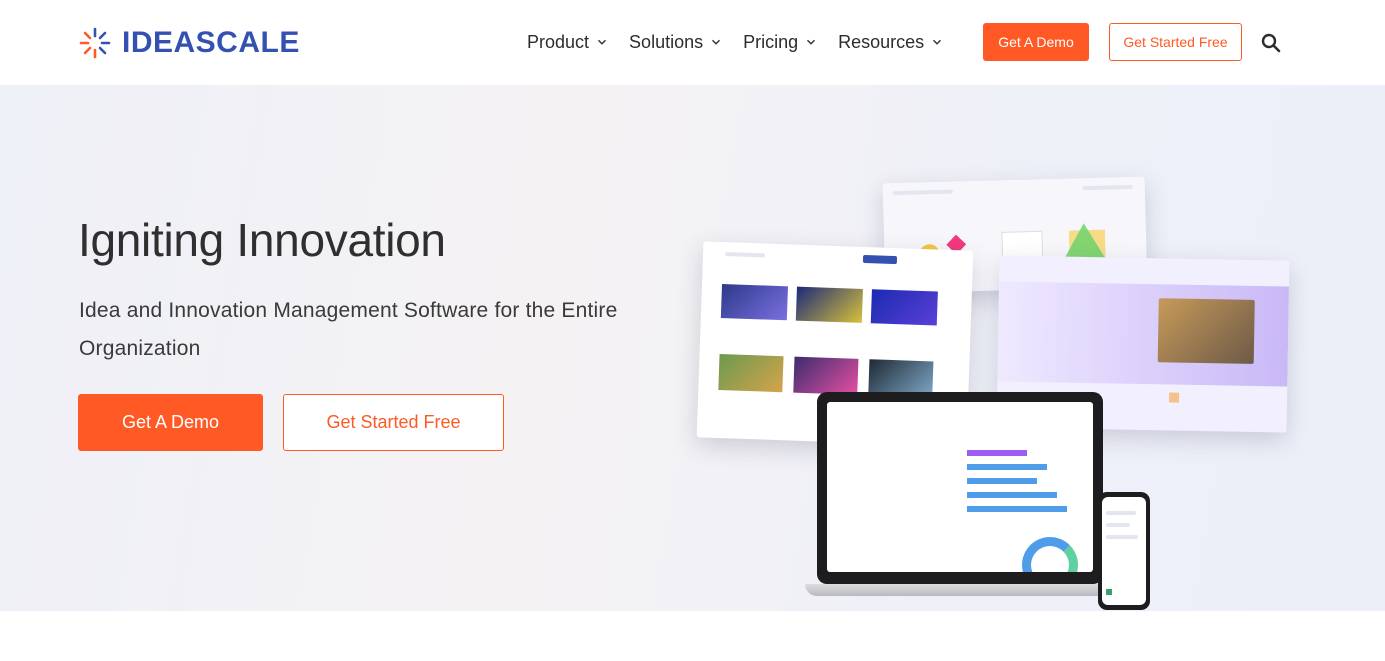 Image resolution: width=1385 pixels, height=661 pixels. Describe the element at coordinates (771, 41) in the screenshot. I see `nav-label: Pricing` at that location.